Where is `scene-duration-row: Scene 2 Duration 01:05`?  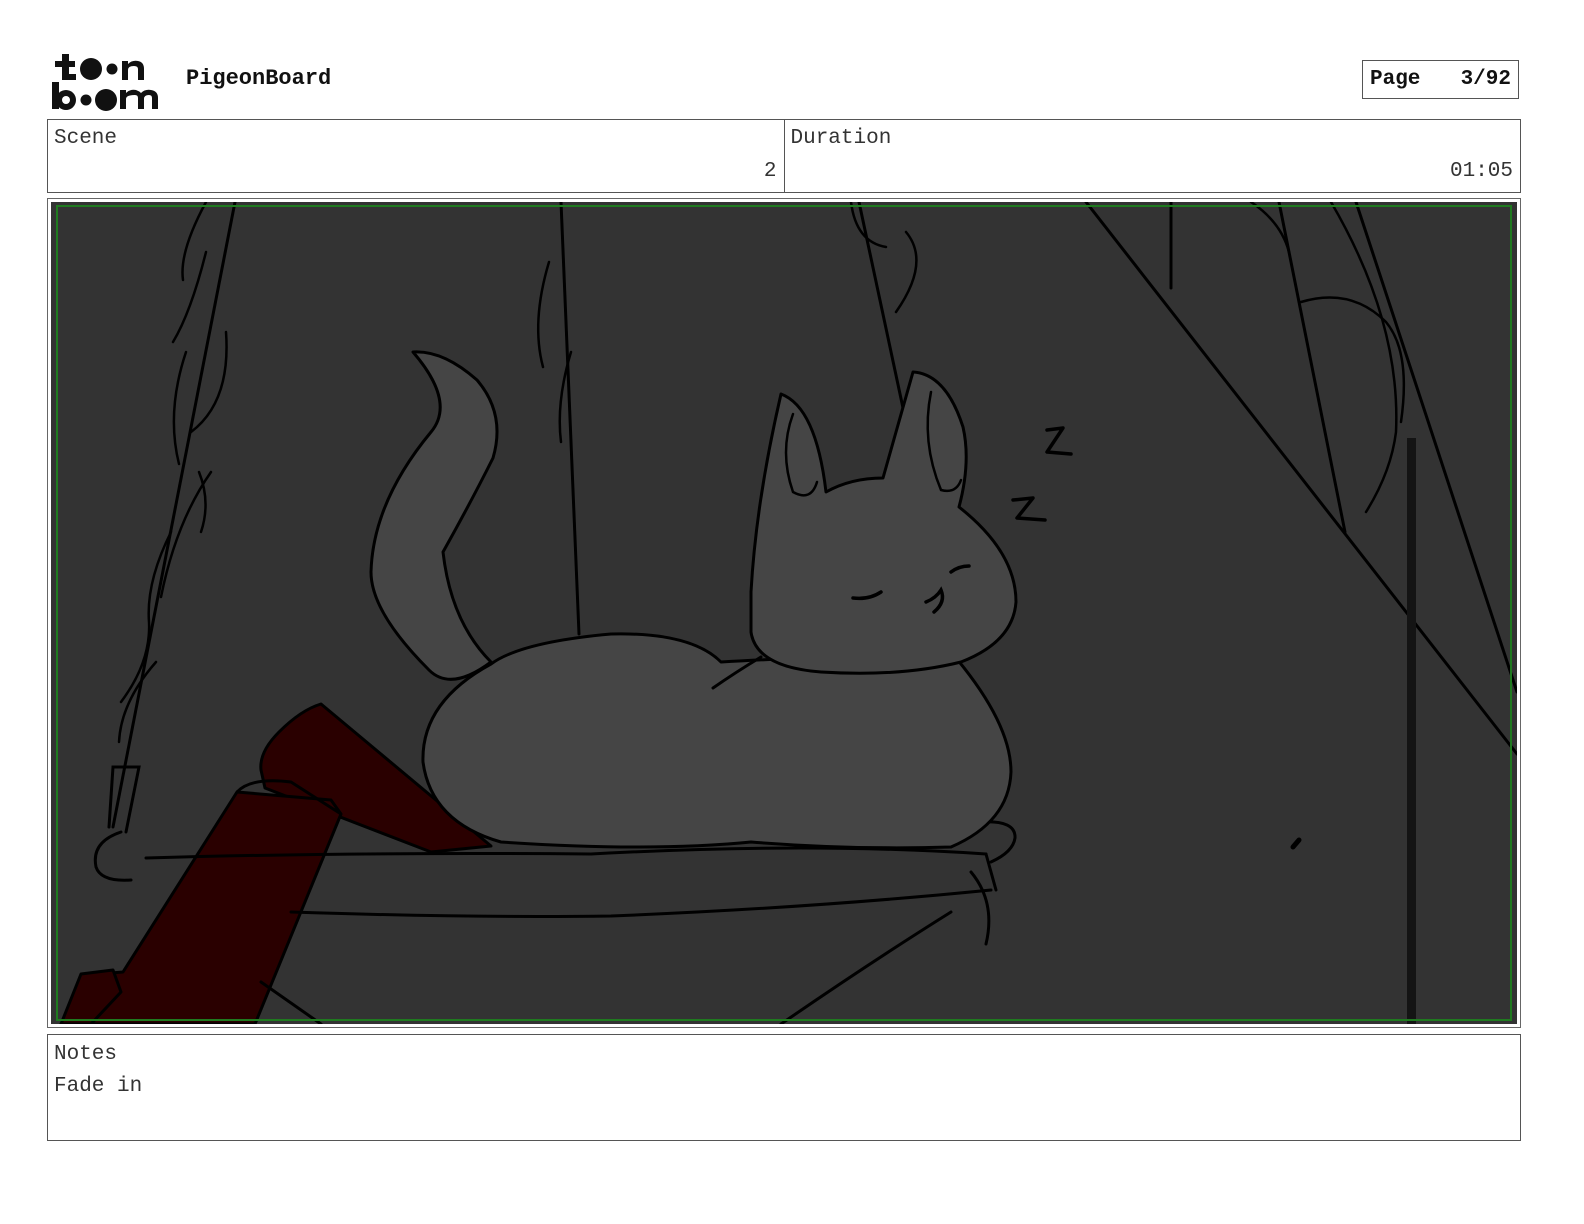
scene-duration-row: Scene 2 Duration 01:05 is located at coordinates (784, 156).